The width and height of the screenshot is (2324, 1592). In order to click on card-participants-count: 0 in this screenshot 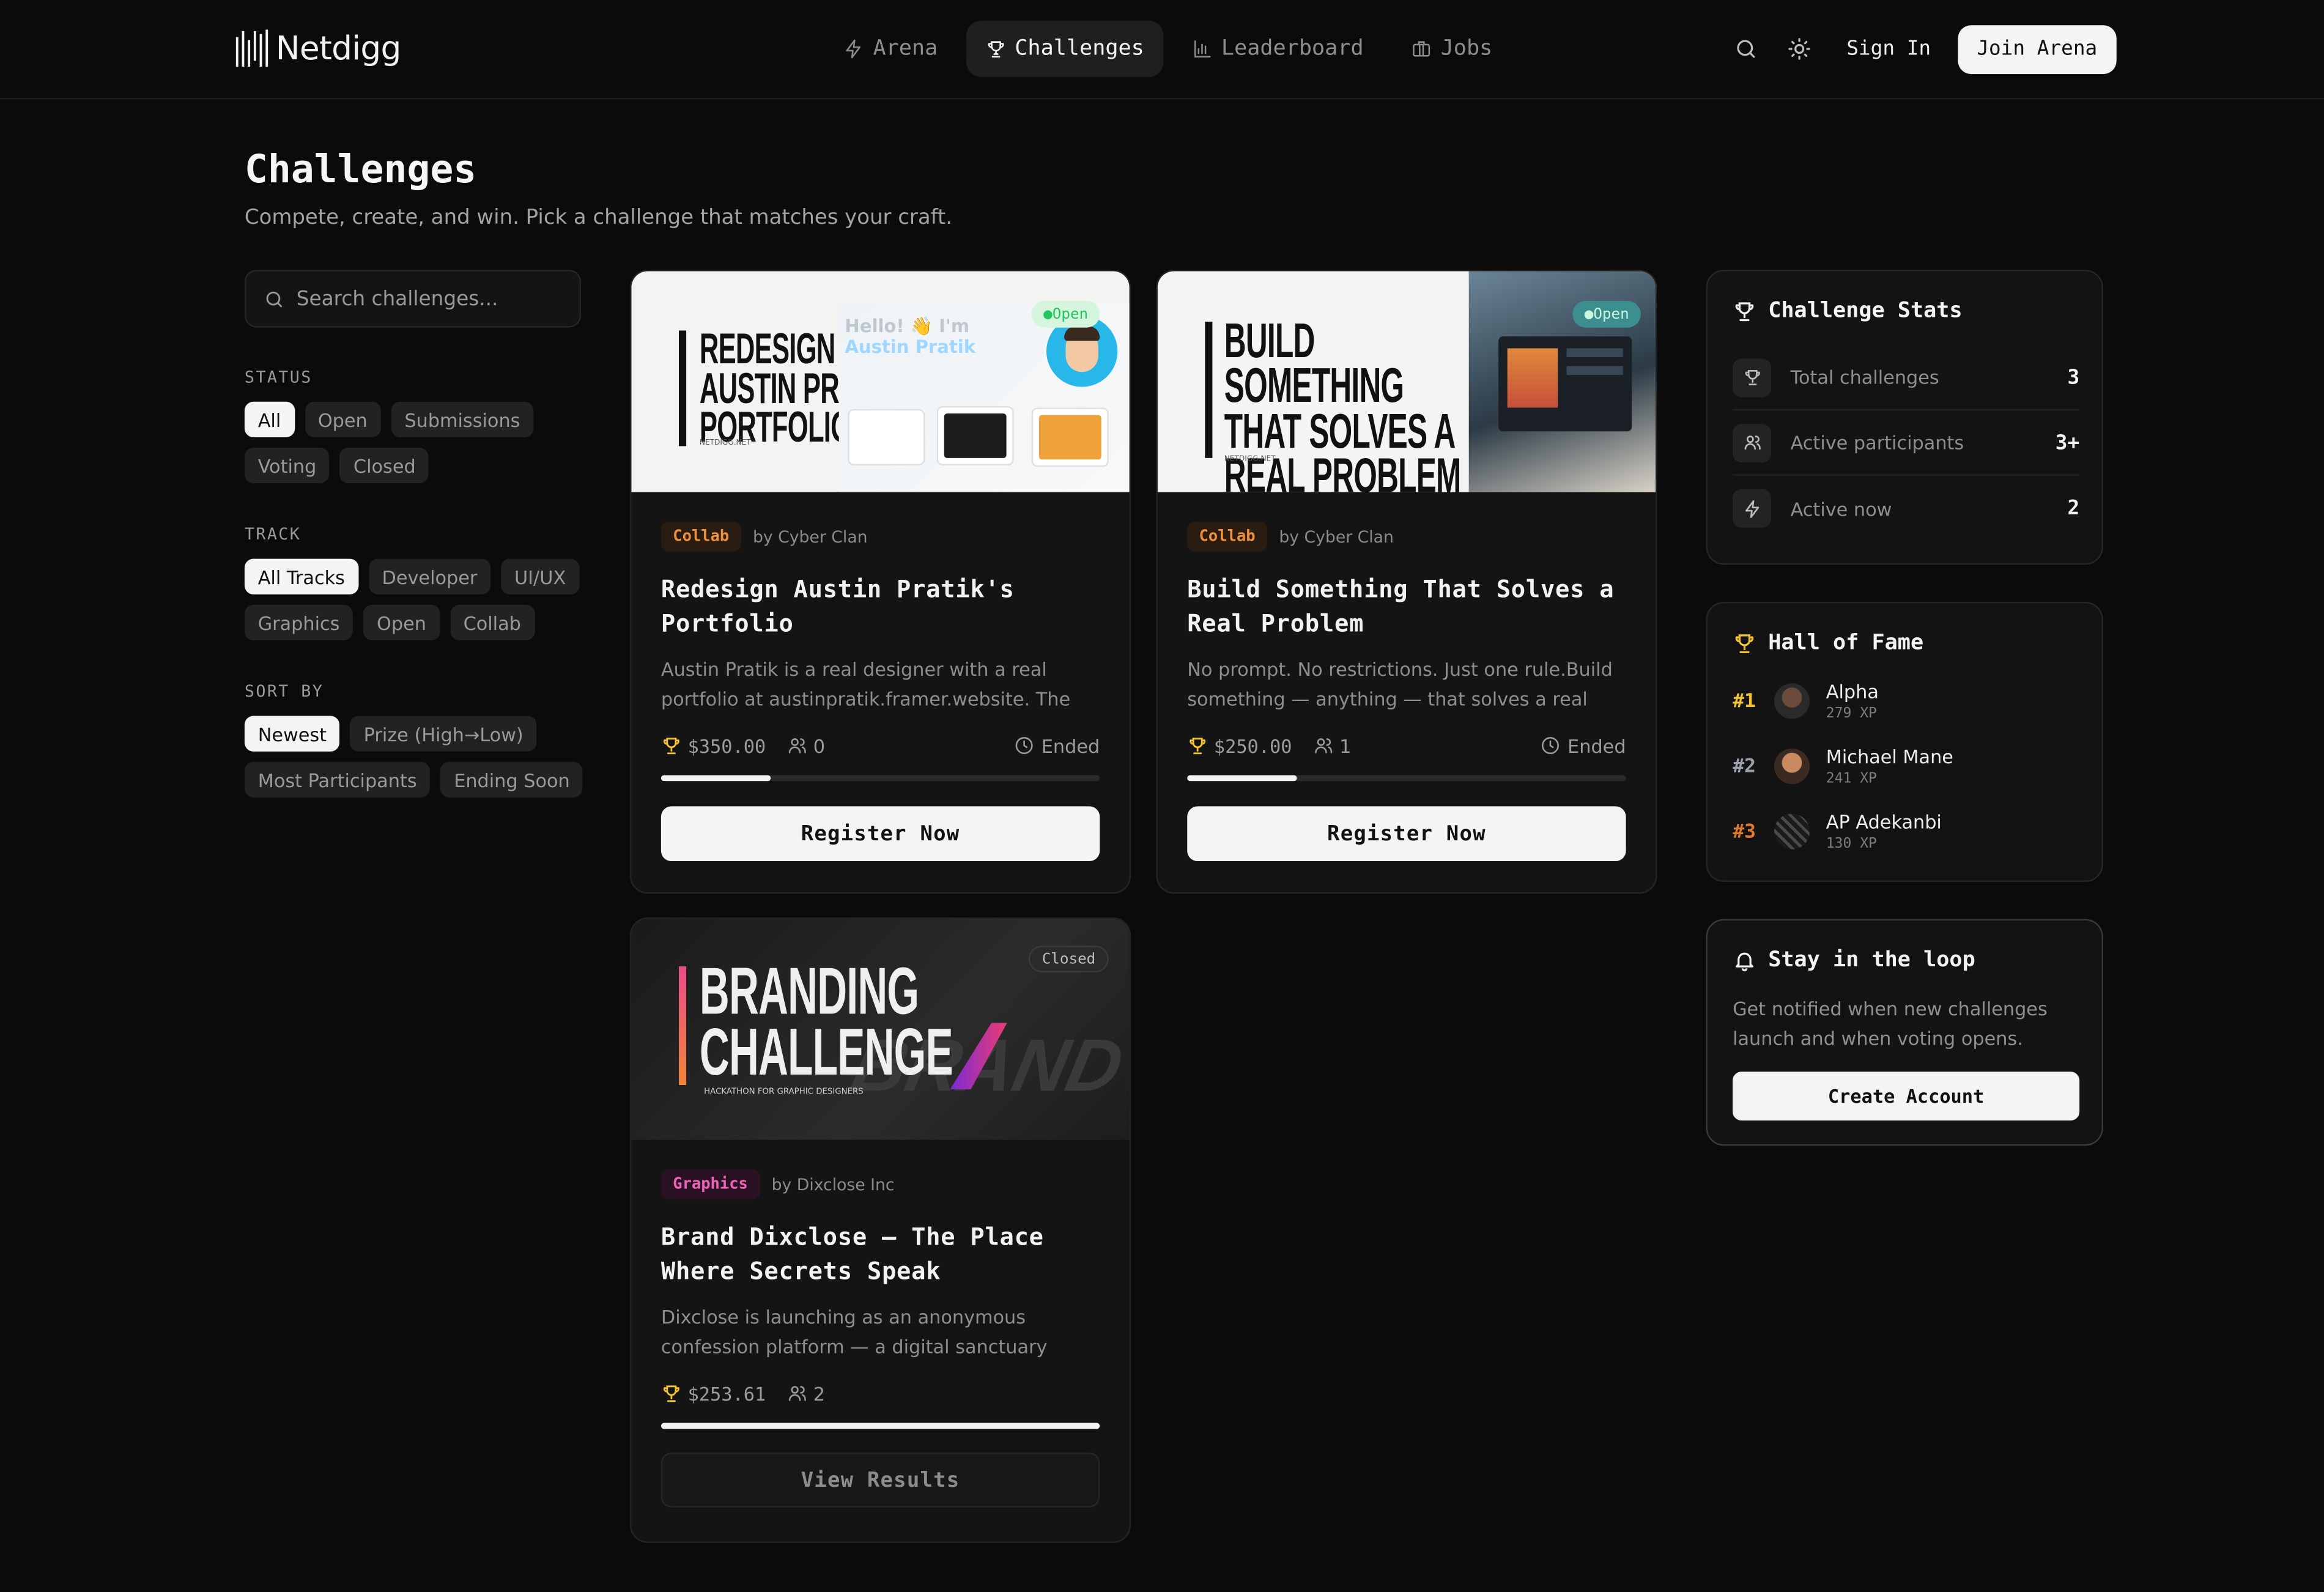, I will do `click(819, 745)`.